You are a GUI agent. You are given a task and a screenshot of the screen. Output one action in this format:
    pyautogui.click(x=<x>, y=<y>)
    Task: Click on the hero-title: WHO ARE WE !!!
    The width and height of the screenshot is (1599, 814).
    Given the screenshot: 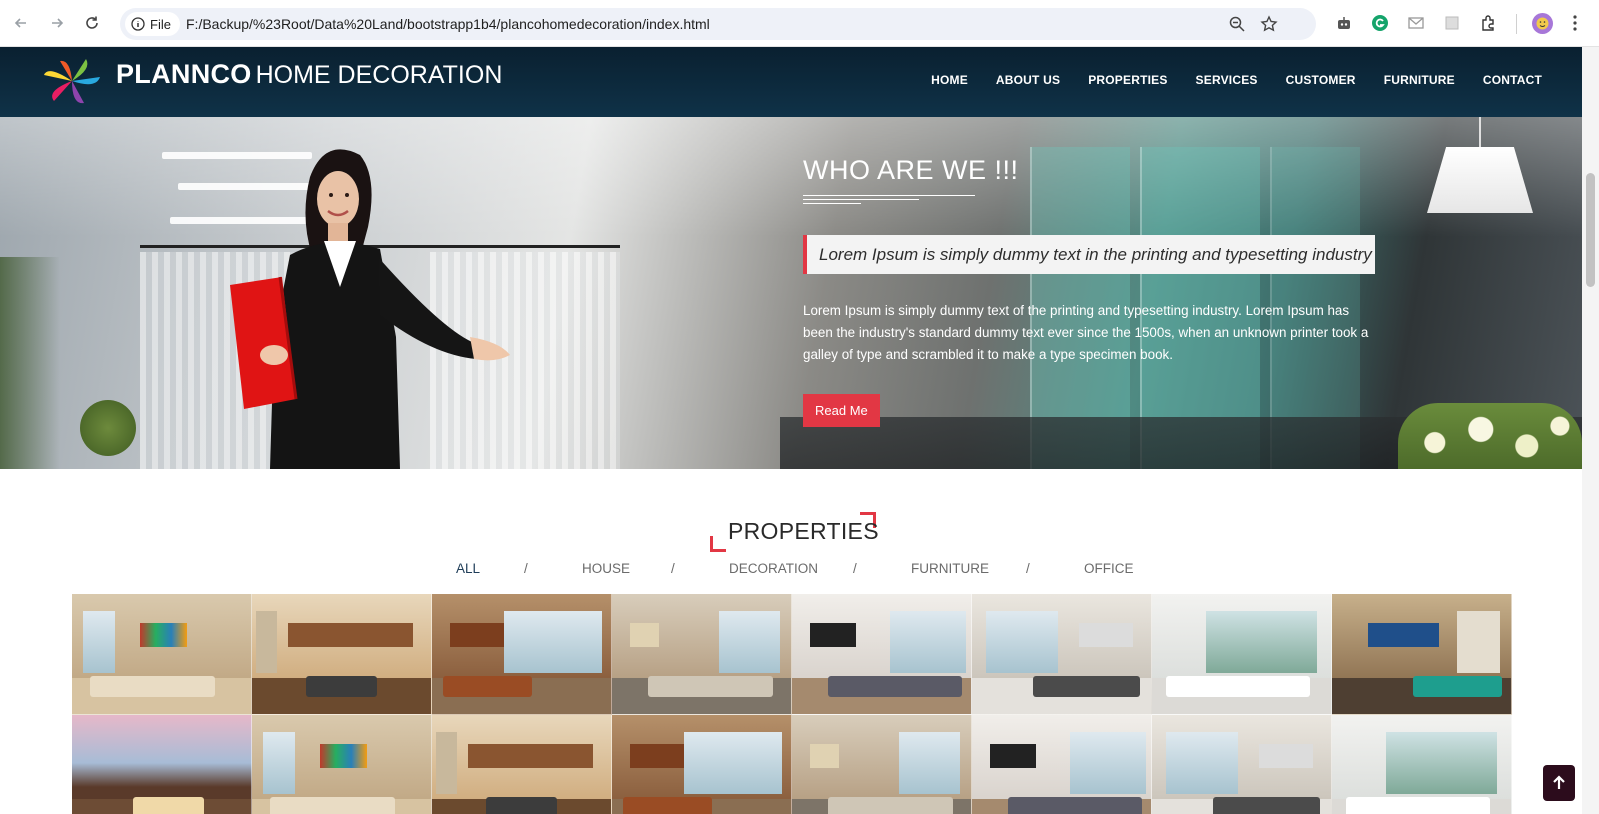 What is the action you would take?
    pyautogui.click(x=911, y=170)
    